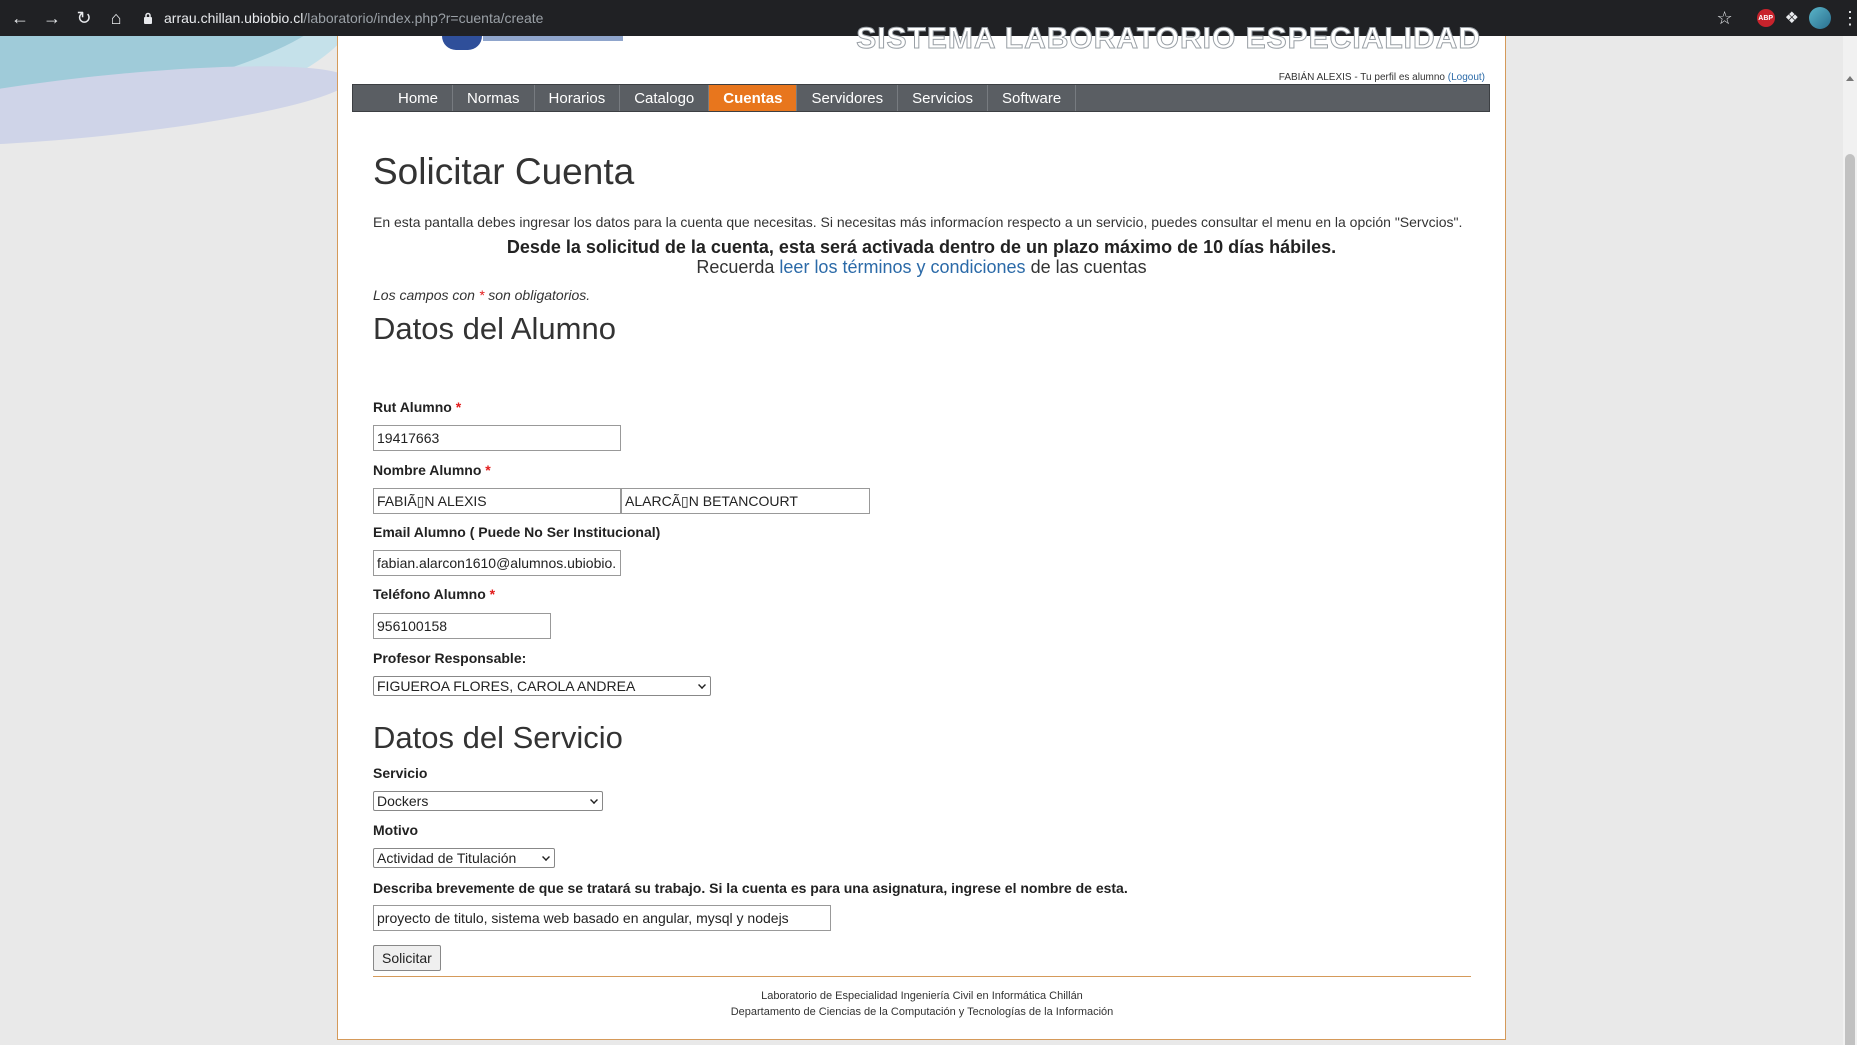 This screenshot has height=1045, width=1857. I want to click on reload-icon: ↻, so click(84, 18).